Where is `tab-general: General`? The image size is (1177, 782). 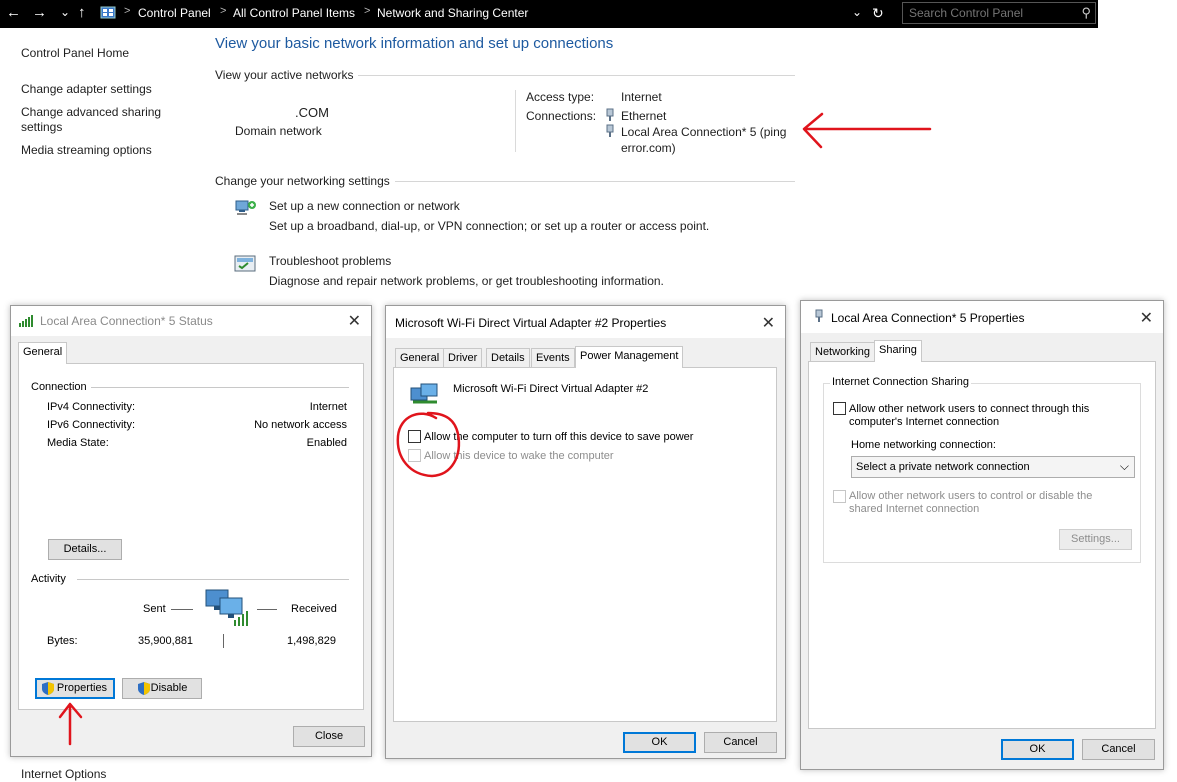 tab-general: General is located at coordinates (43, 353).